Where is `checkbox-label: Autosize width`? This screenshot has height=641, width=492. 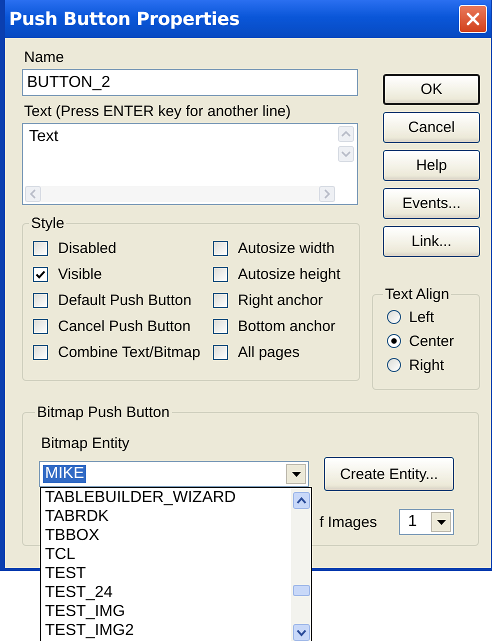
checkbox-label: Autosize width is located at coordinates (286, 248).